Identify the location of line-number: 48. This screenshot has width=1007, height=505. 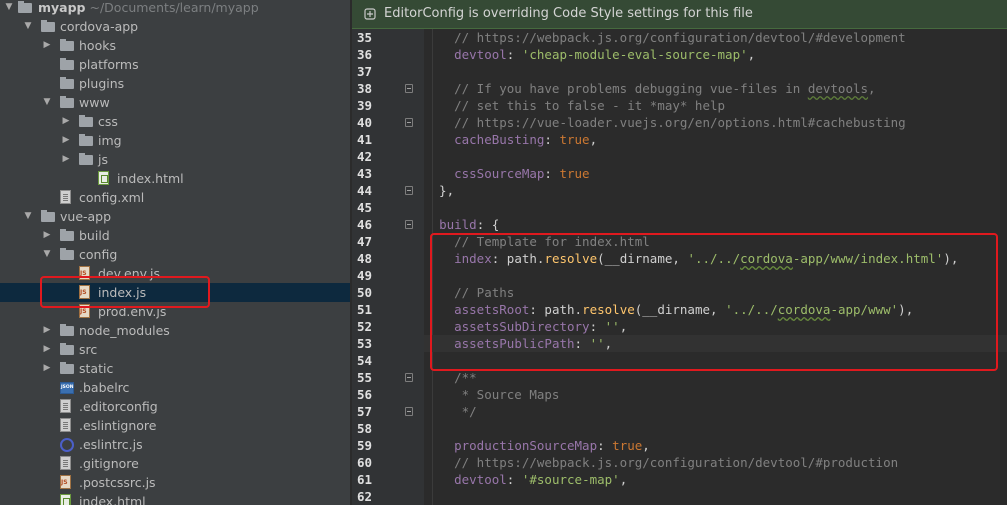
(362, 258).